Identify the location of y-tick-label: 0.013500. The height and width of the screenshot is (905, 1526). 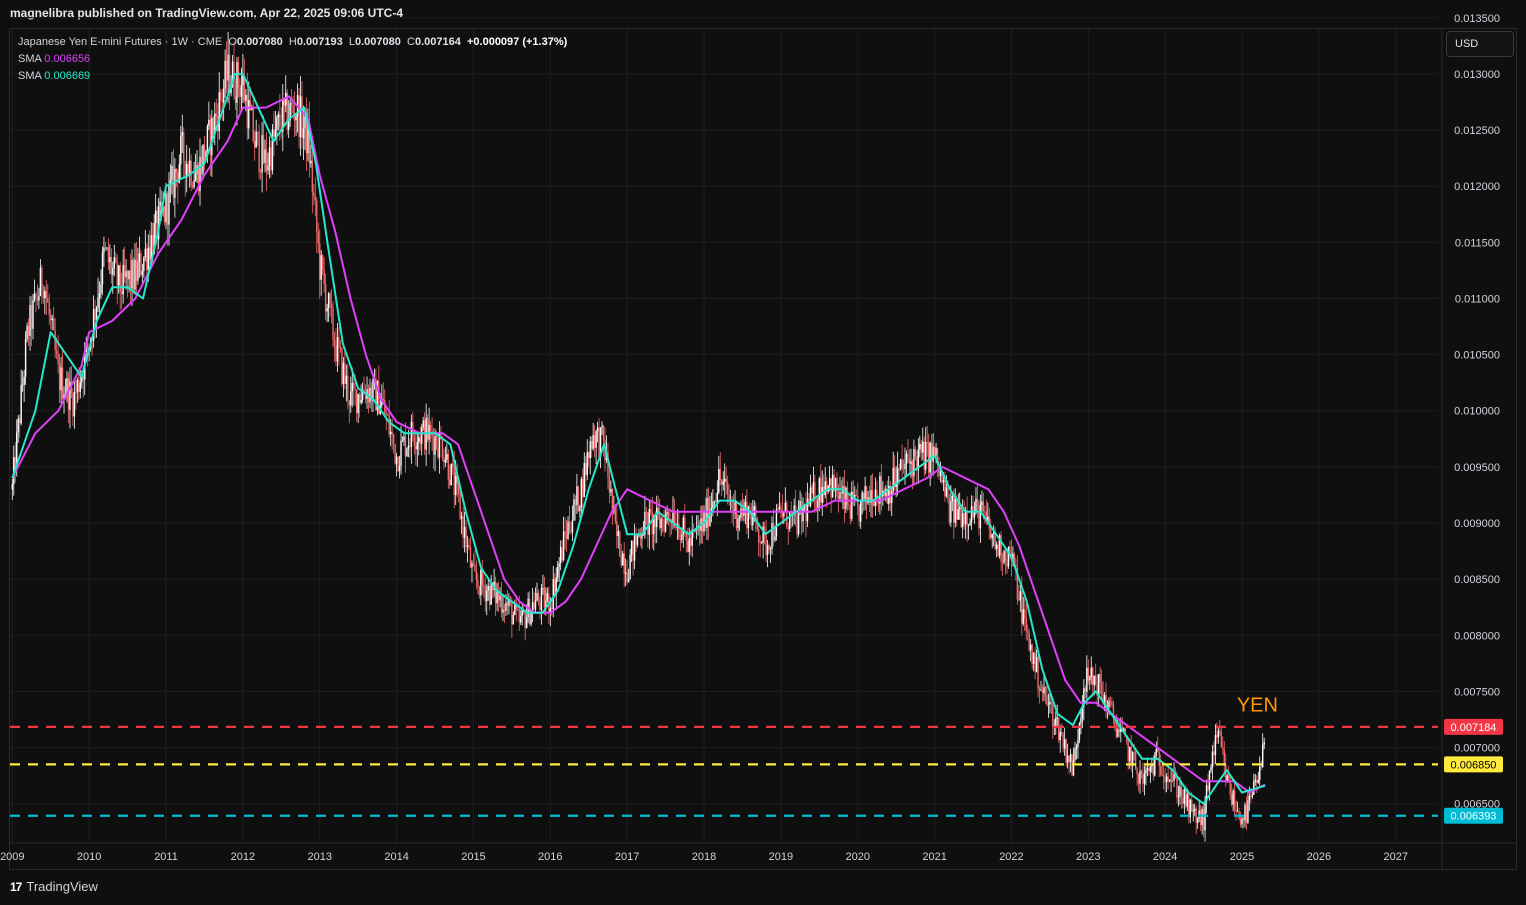
(1477, 19).